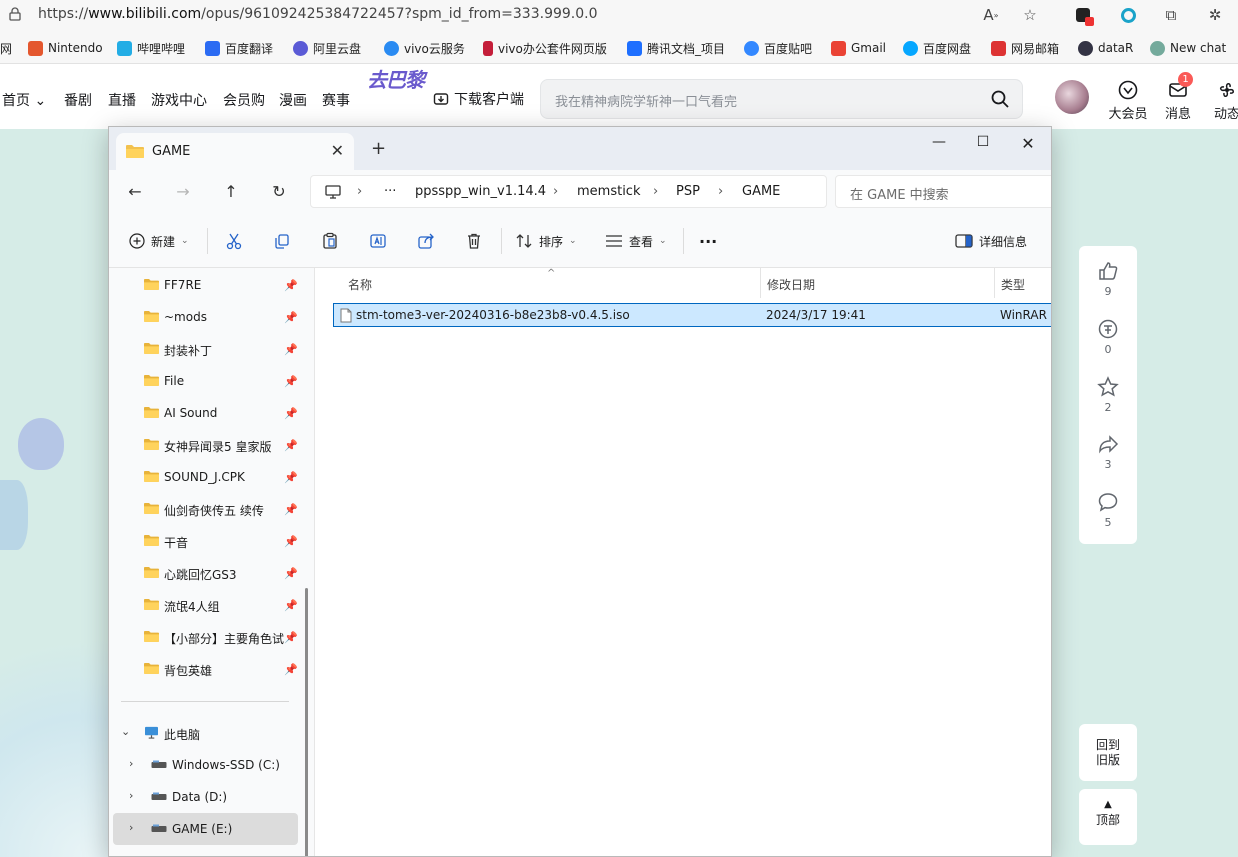 The width and height of the screenshot is (1238, 857). Describe the element at coordinates (480, 191) in the screenshot. I see `breadcrumb-item: ppsspp_win_v1.14.4` at that location.